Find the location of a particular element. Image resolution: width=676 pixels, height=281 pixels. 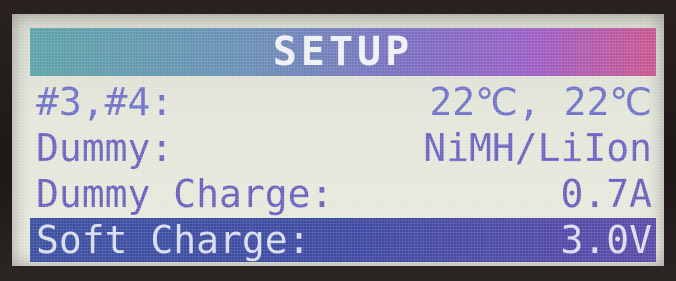

menu-row-dummy-charge: Dummy Charge: 0.7A is located at coordinates (343, 194).